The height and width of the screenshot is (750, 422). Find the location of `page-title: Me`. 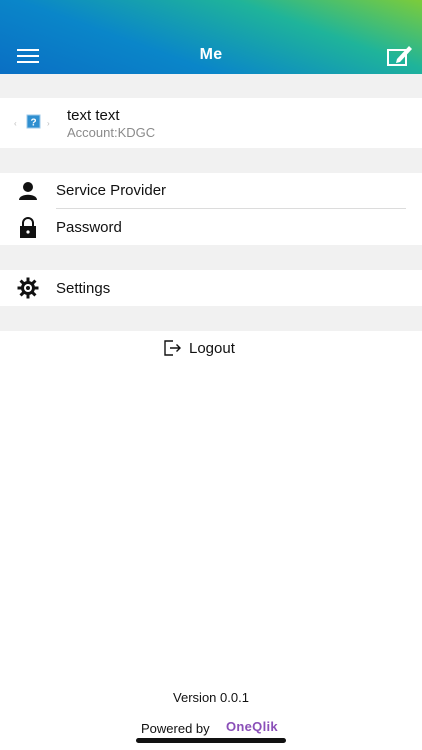

page-title: Me is located at coordinates (211, 54).